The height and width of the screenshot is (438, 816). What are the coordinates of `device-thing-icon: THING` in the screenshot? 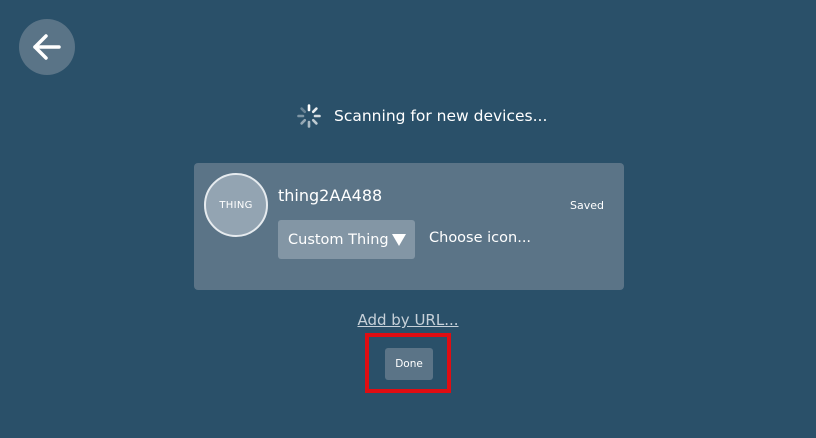 It's located at (236, 205).